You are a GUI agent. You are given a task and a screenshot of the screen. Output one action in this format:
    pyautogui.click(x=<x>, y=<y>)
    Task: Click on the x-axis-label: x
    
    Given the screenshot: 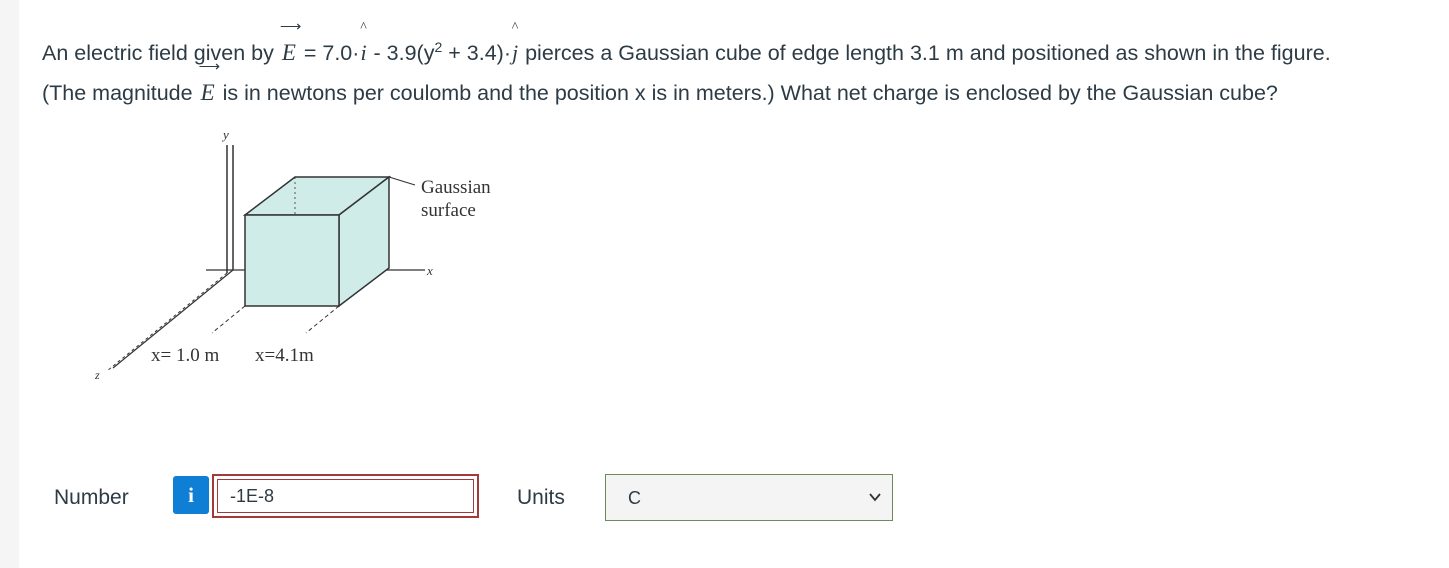 What is the action you would take?
    pyautogui.click(x=429, y=270)
    